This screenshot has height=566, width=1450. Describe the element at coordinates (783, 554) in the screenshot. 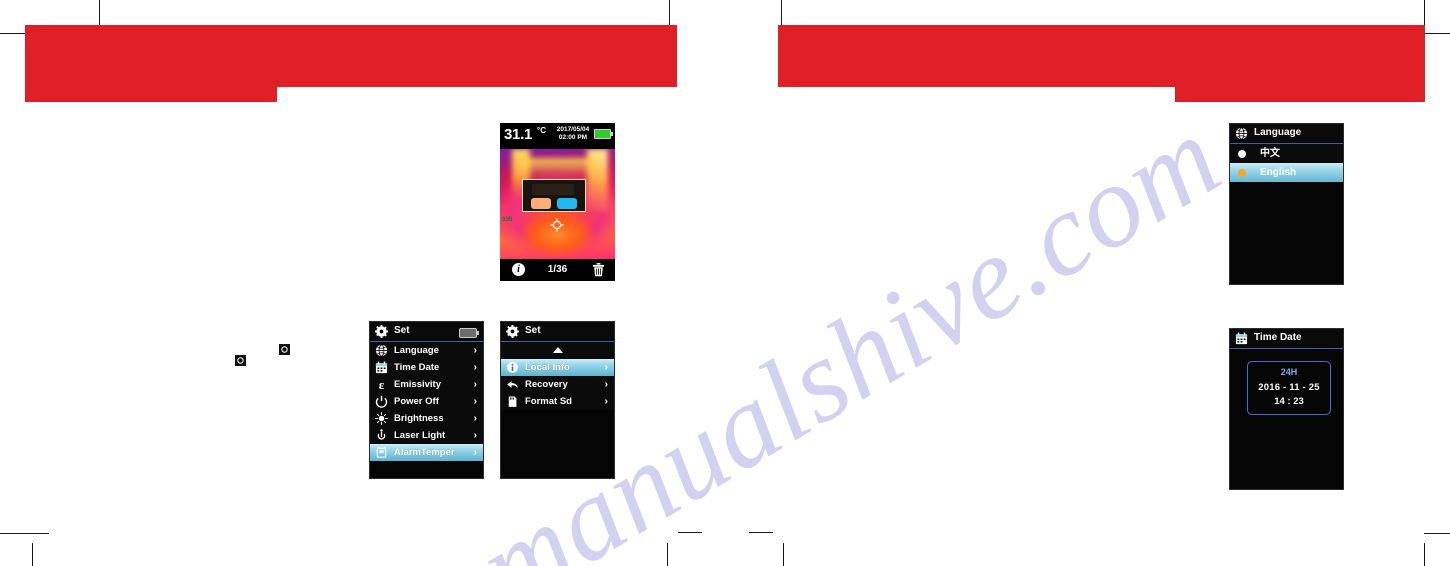

I see `crop-mark-bm2-v` at that location.